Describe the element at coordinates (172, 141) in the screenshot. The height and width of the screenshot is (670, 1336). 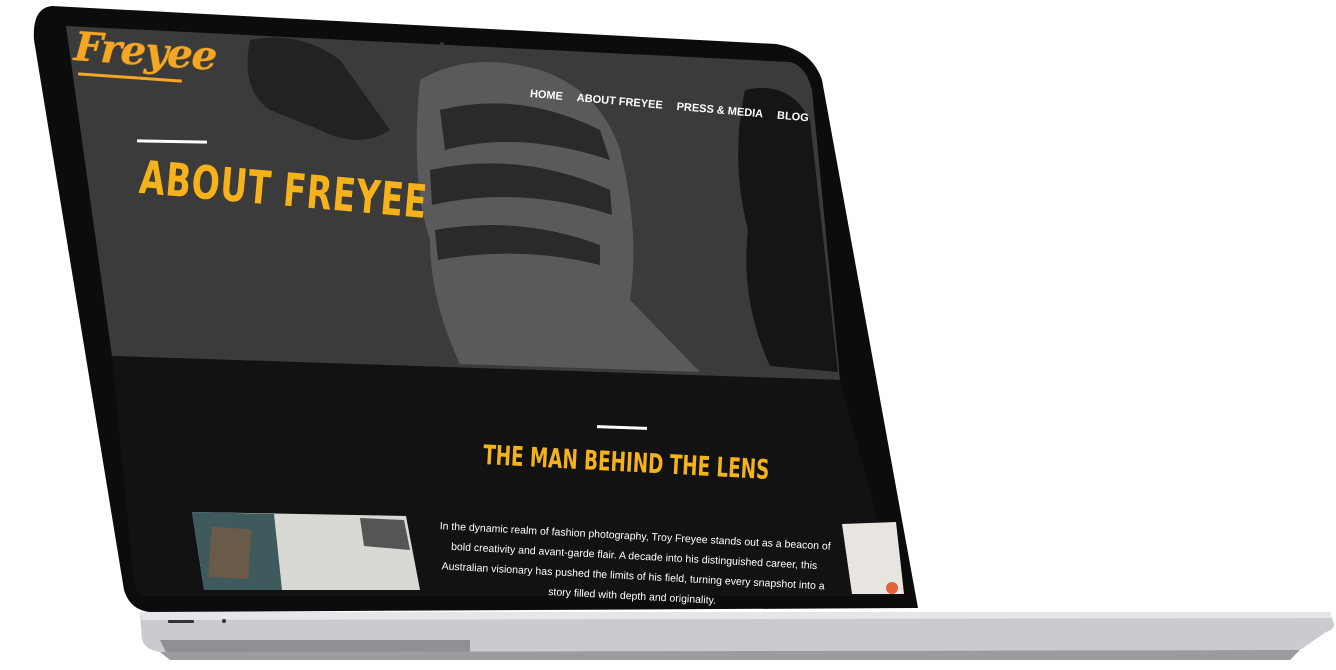
I see `hero-divider` at that location.